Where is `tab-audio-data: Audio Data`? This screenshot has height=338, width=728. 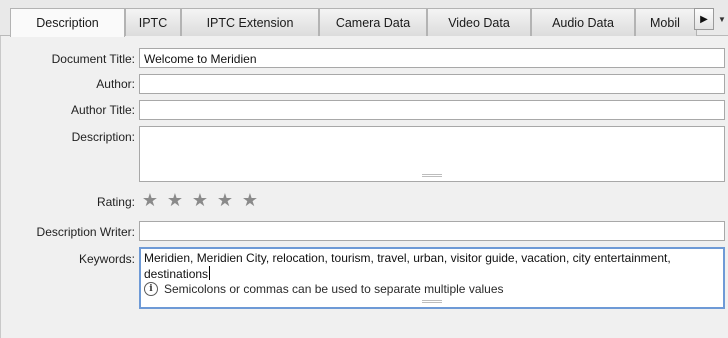 tab-audio-data: Audio Data is located at coordinates (583, 22).